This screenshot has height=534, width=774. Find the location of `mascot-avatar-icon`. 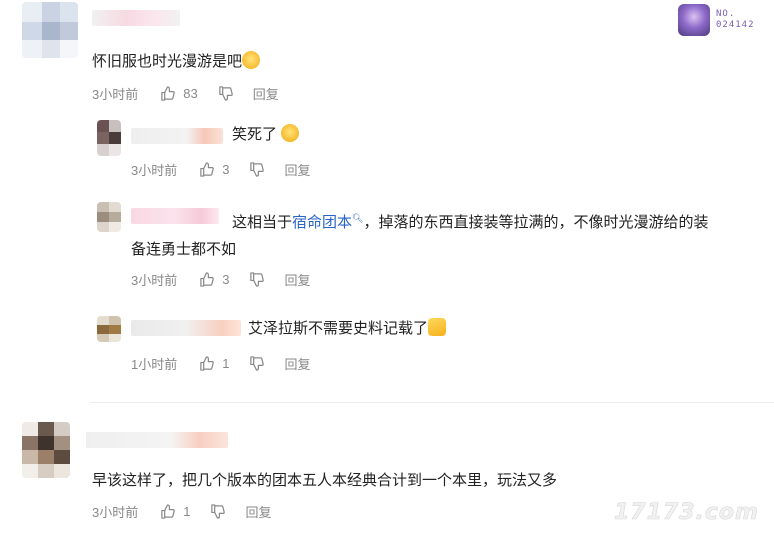

mascot-avatar-icon is located at coordinates (694, 20).